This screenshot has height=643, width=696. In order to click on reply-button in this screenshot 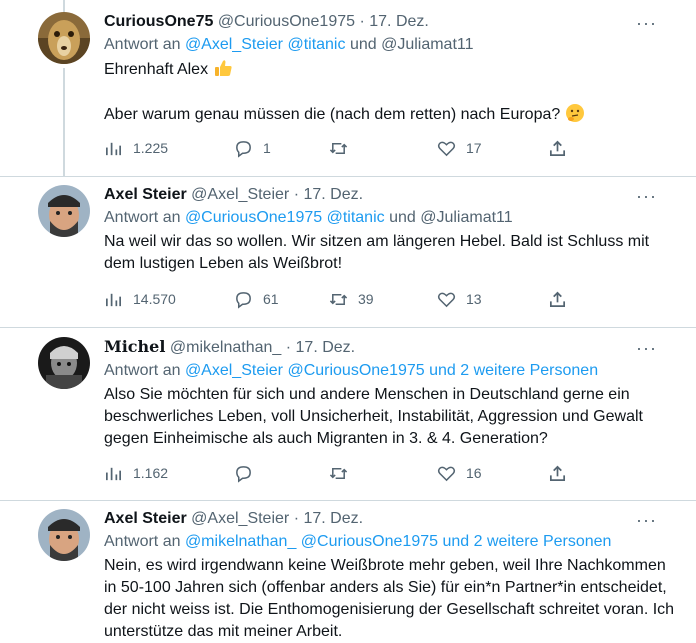, I will do `click(248, 473)`.